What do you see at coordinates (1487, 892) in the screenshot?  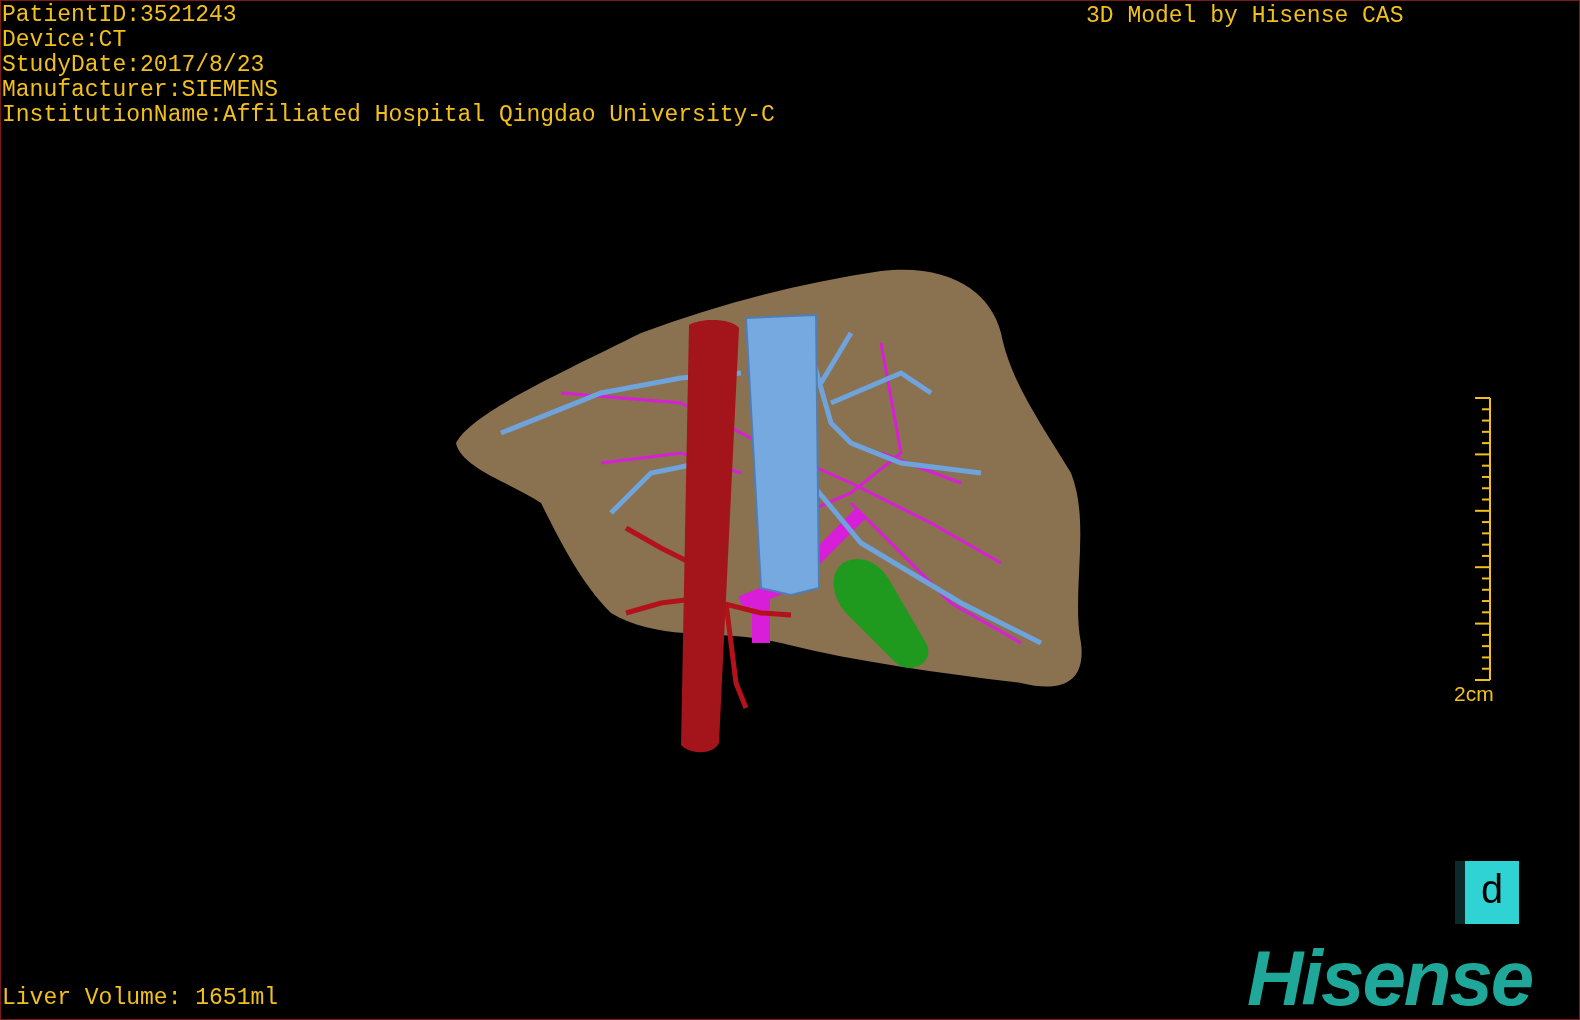 I see `view-toggle-button: d` at bounding box center [1487, 892].